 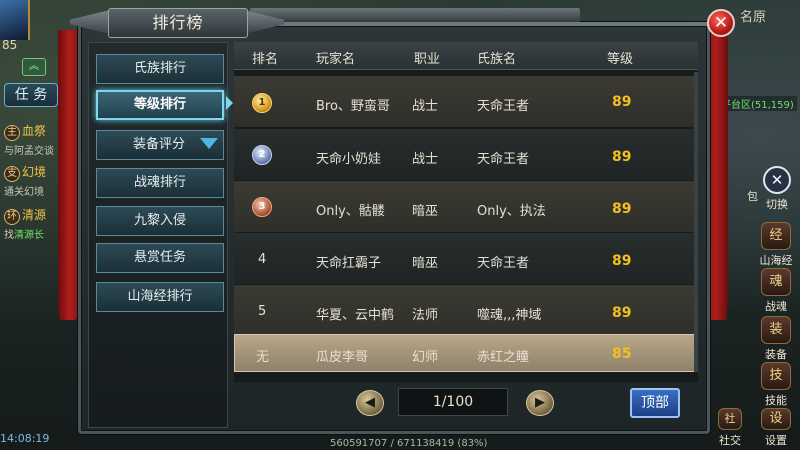 What do you see at coordinates (12, 174) in the screenshot?
I see `quest-tag: 支` at bounding box center [12, 174].